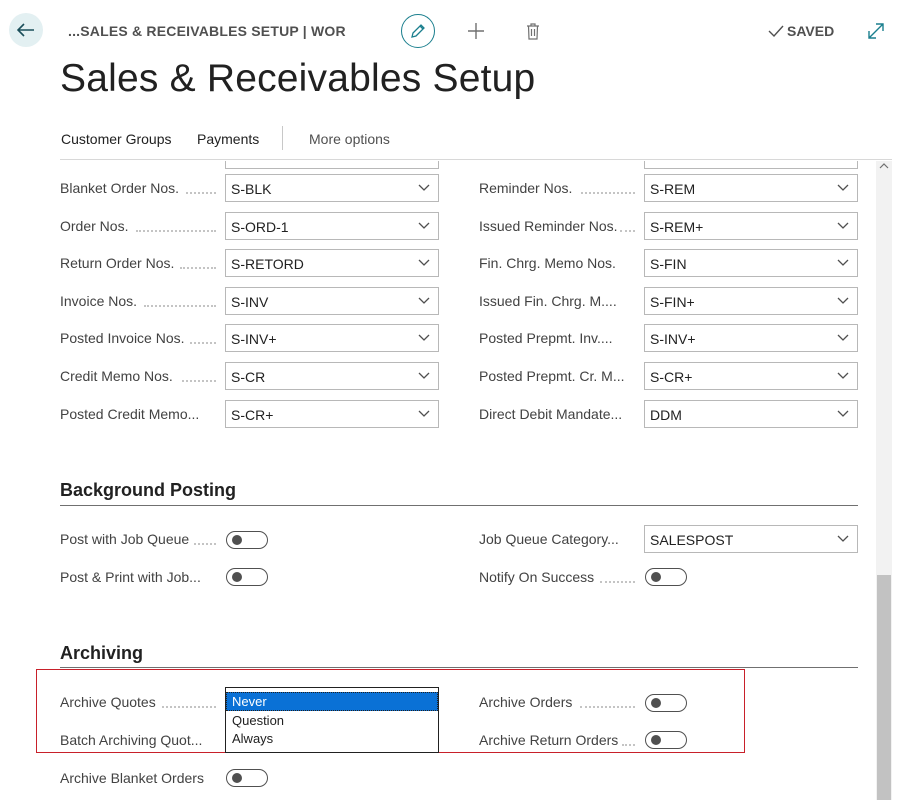 This screenshot has height=800, width=921. What do you see at coordinates (247, 540) in the screenshot?
I see `post-with-job-queue-toggle` at bounding box center [247, 540].